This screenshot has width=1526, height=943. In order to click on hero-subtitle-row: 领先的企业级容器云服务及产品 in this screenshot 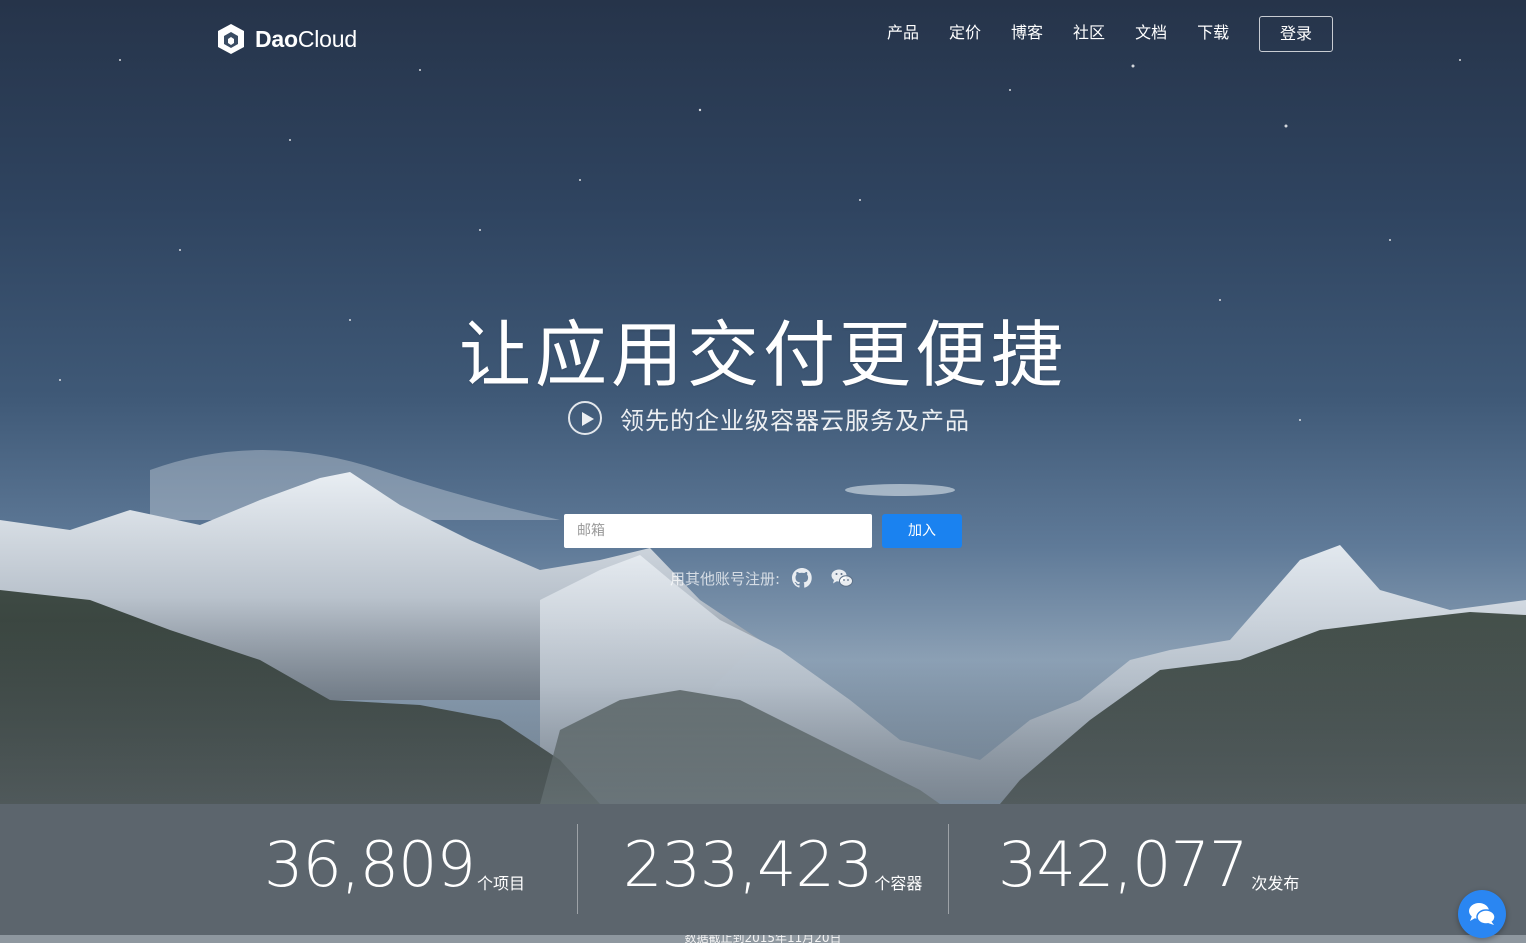, I will do `click(769, 418)`.